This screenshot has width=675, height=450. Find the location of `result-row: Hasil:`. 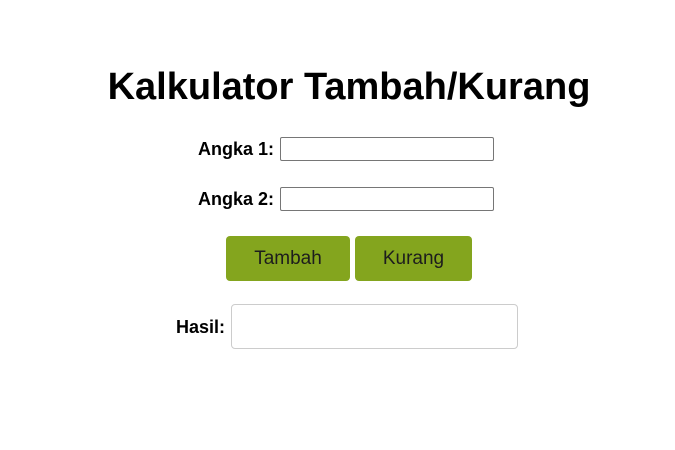

result-row: Hasil: is located at coordinates (347, 326).